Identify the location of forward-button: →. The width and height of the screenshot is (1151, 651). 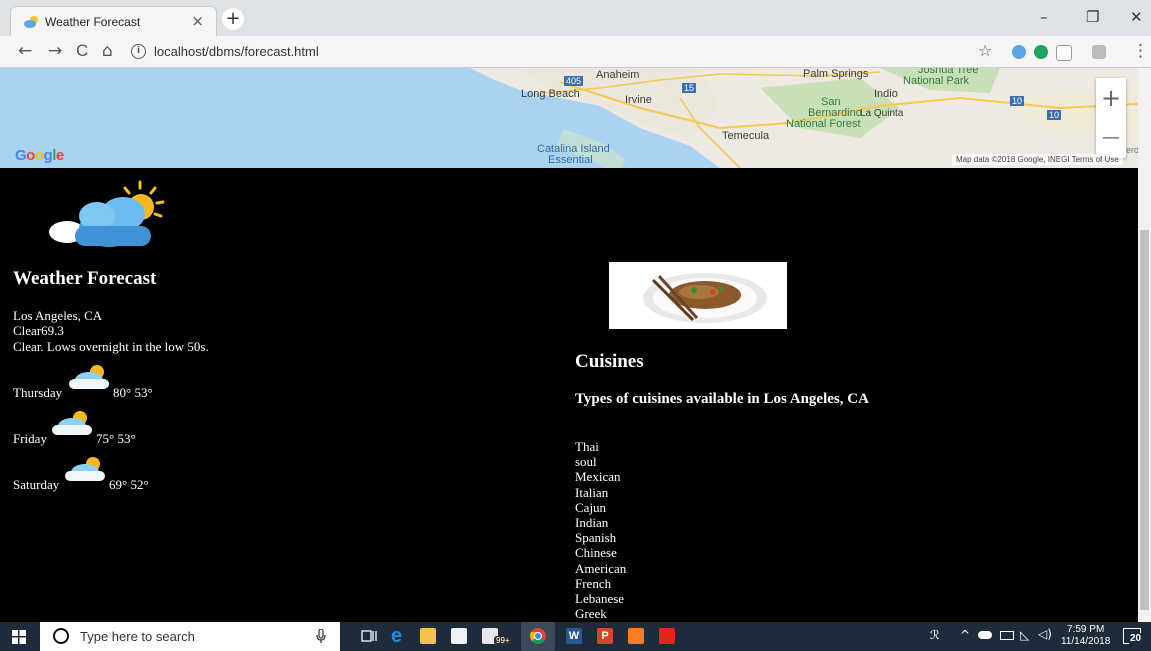
(55, 51).